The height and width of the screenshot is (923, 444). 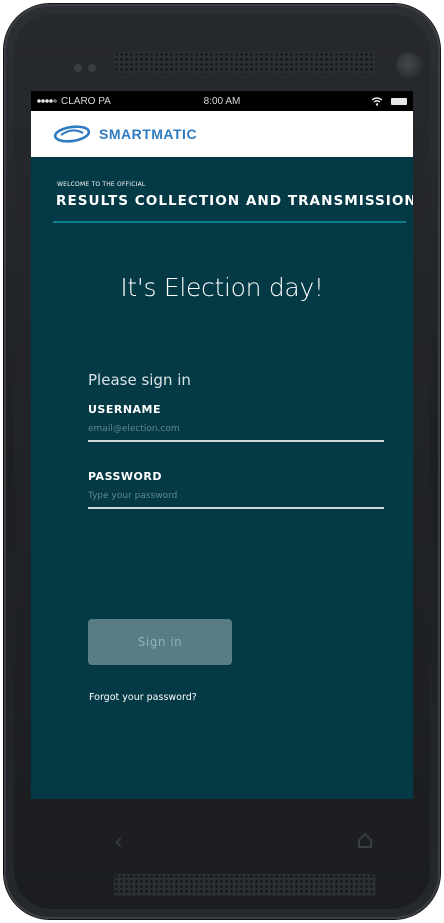 I want to click on login-form: Please sign in USERNAME PASSWORD, so click(x=236, y=440).